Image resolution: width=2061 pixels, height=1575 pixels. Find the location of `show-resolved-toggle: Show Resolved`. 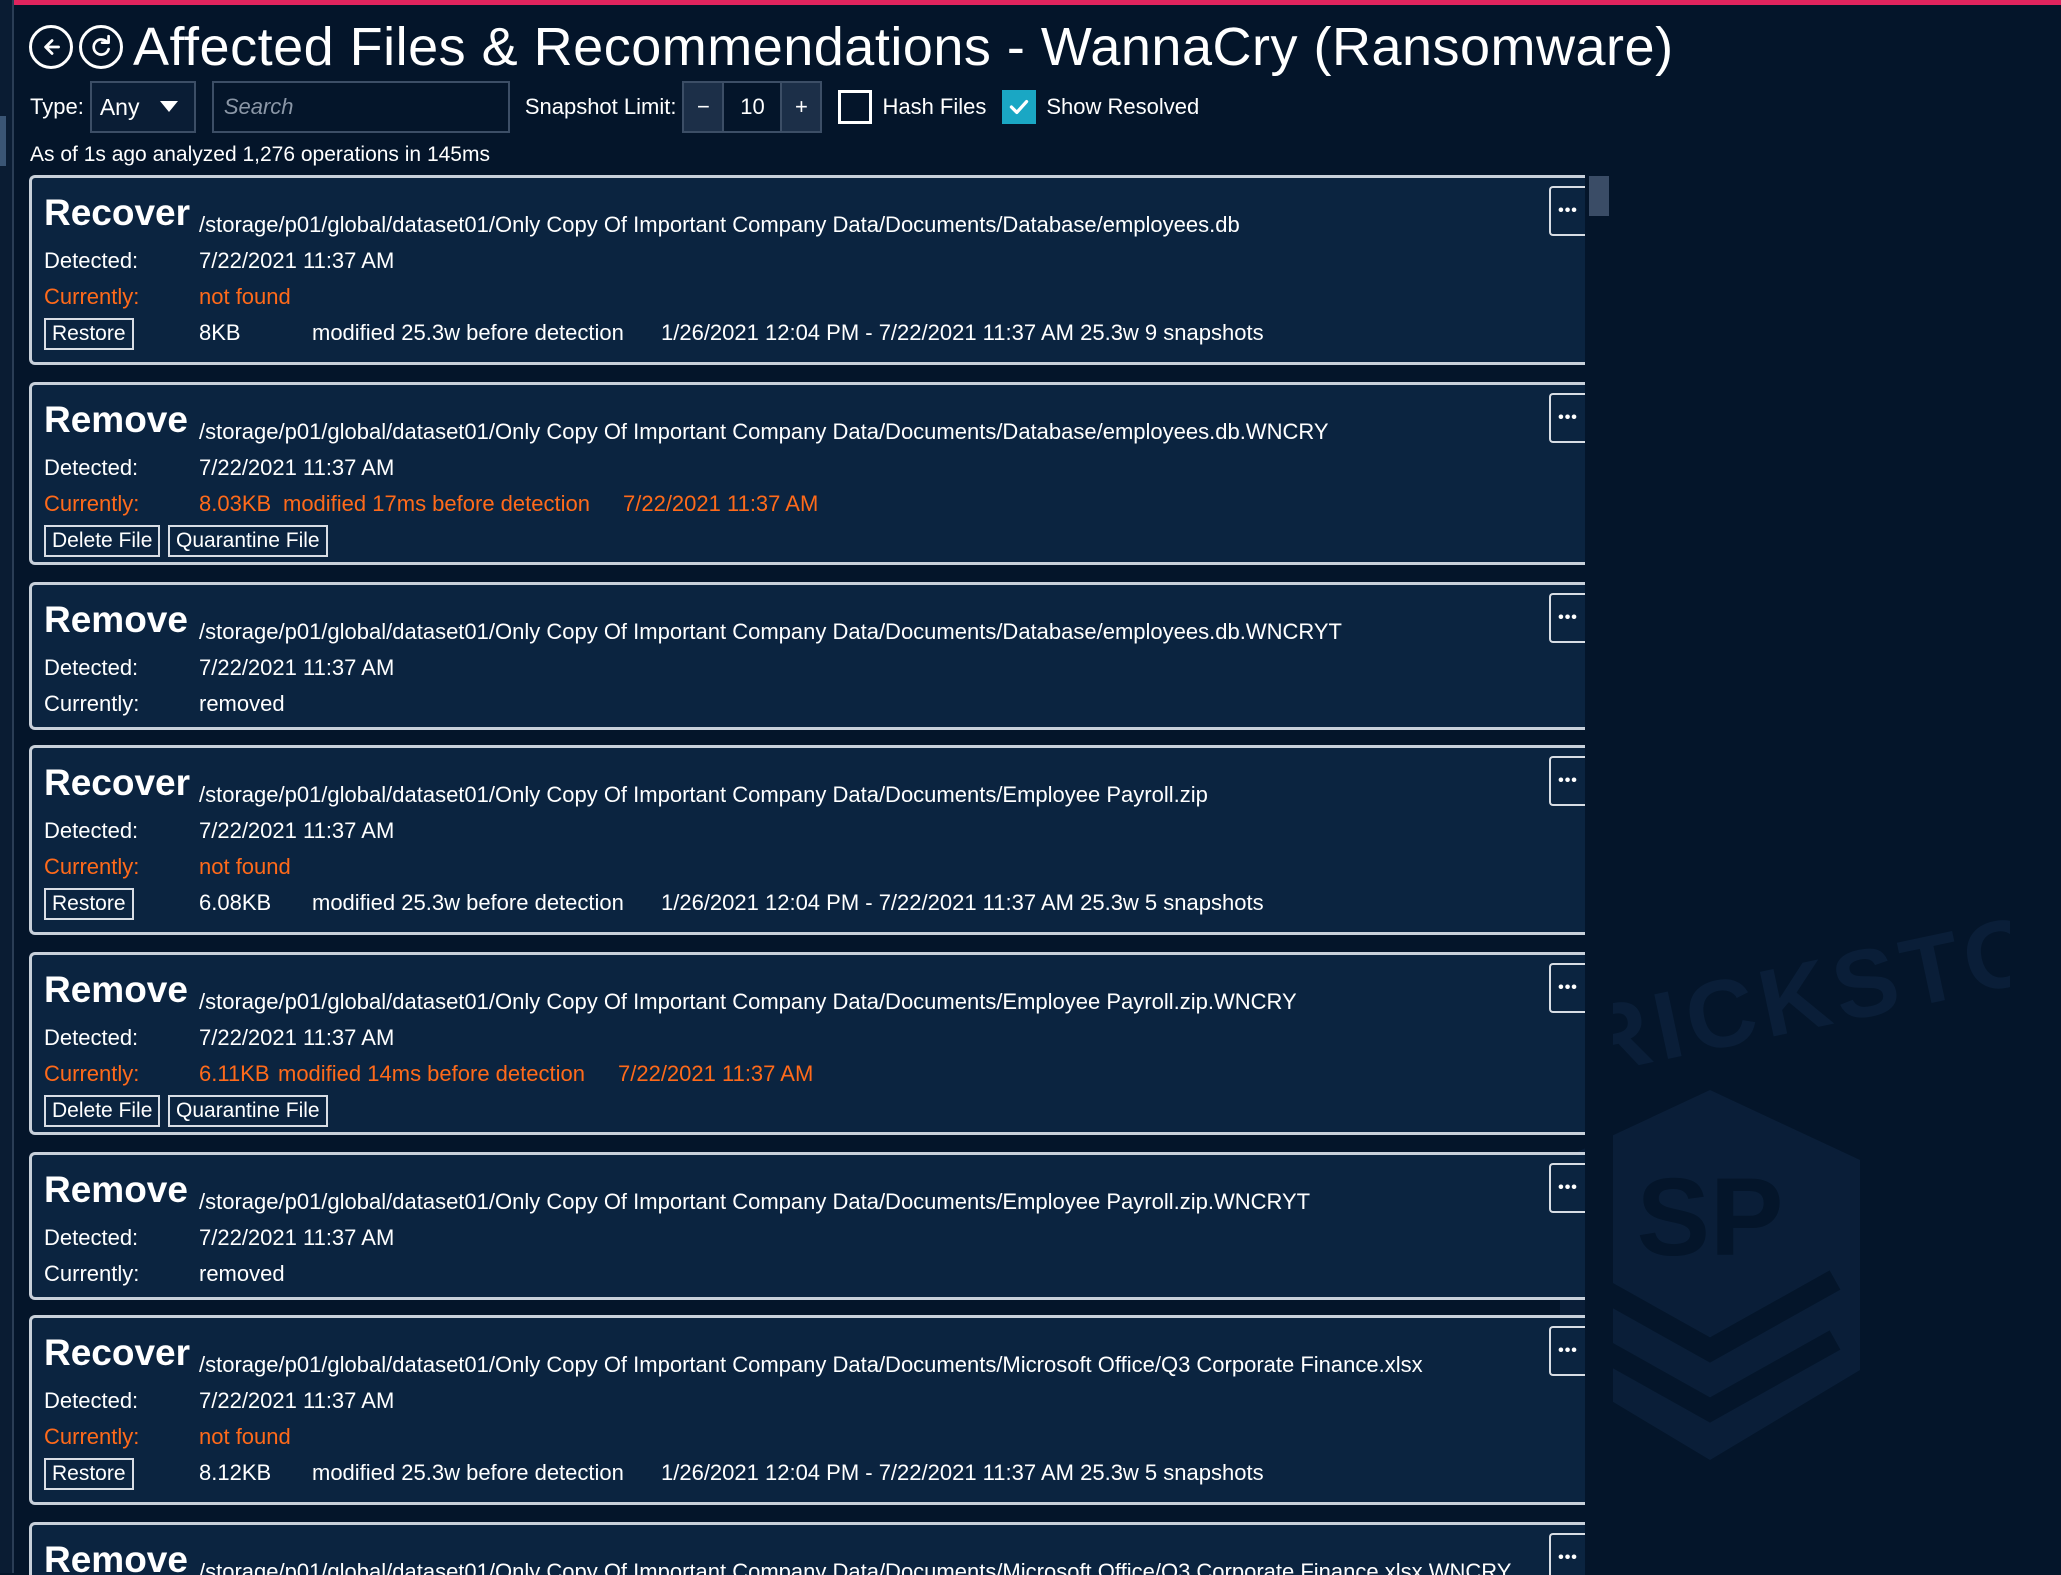

show-resolved-toggle: Show Resolved is located at coordinates (1100, 107).